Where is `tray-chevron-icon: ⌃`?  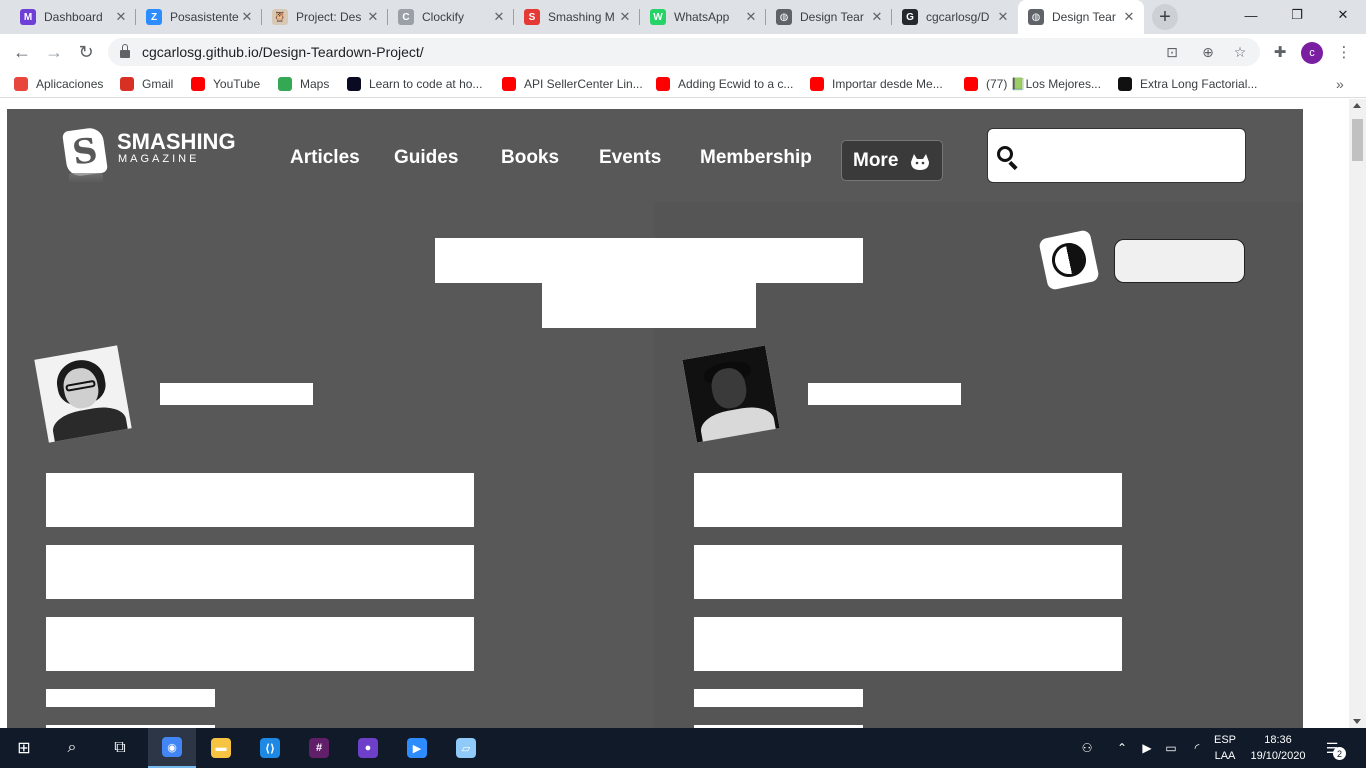
tray-chevron-icon: ⌃ is located at coordinates (1122, 748).